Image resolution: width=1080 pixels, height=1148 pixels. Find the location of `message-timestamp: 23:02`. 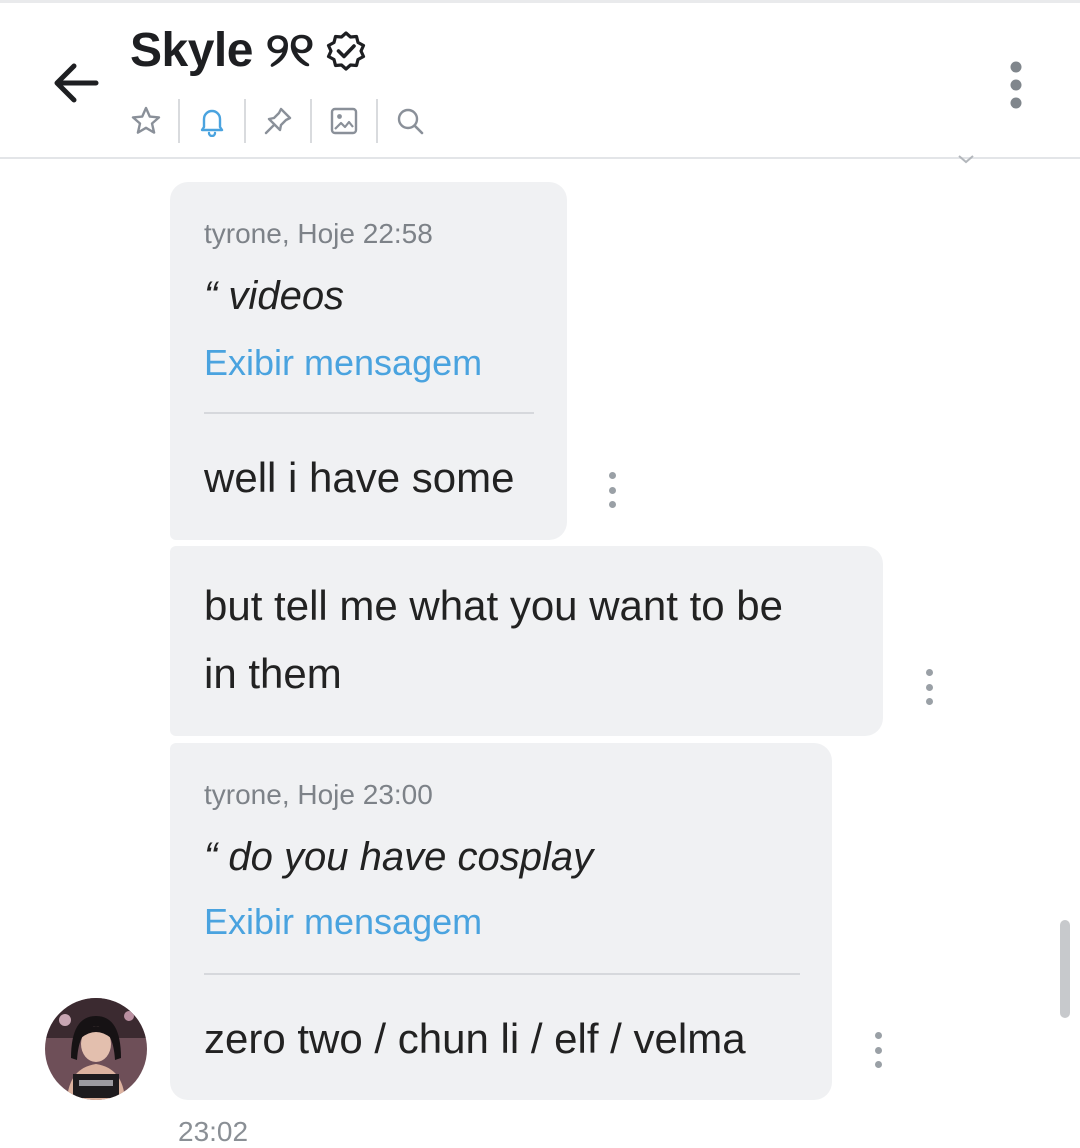

message-timestamp: 23:02 is located at coordinates (213, 1131).